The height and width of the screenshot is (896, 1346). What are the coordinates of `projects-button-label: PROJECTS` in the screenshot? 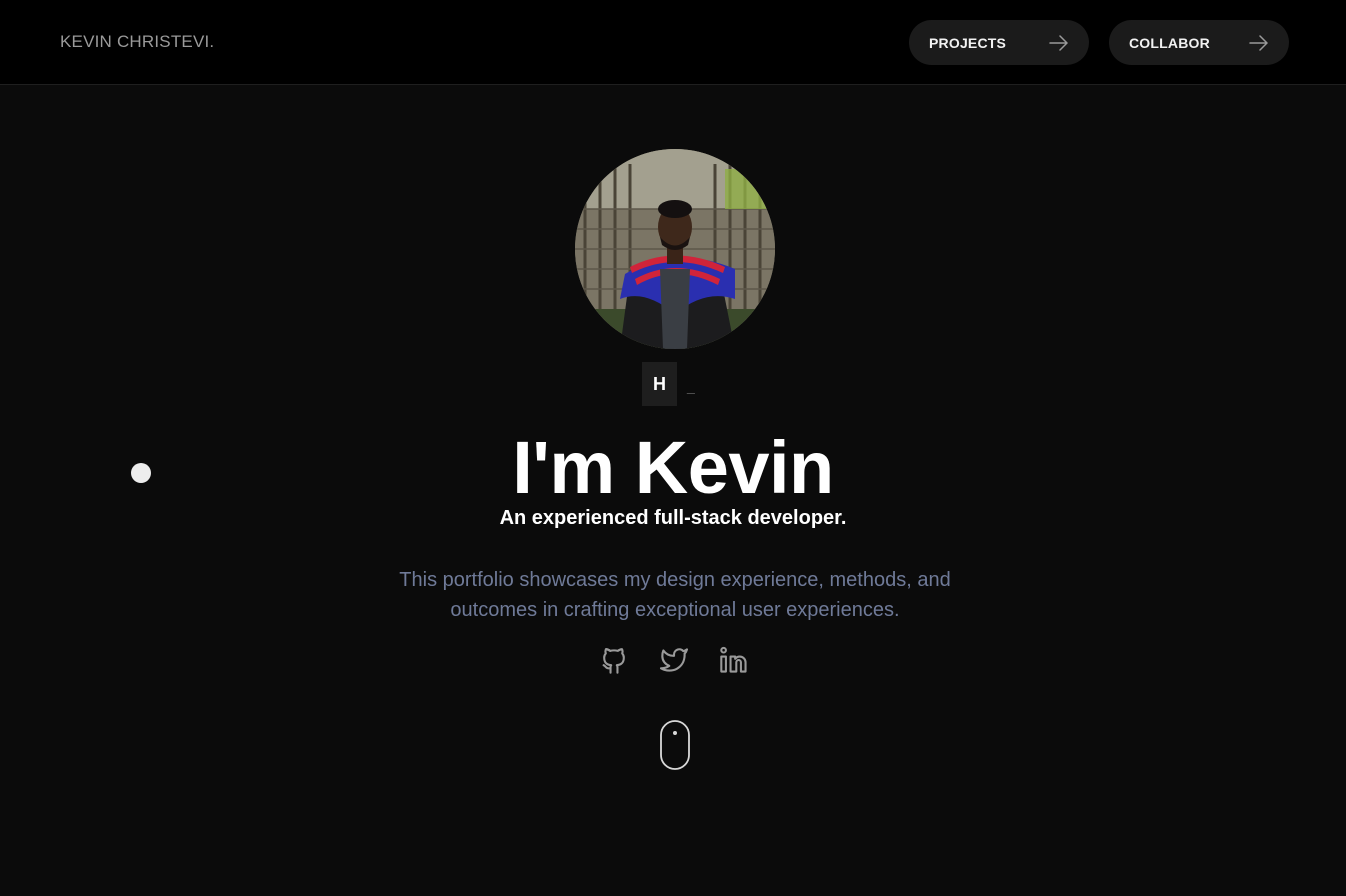 It's located at (968, 42).